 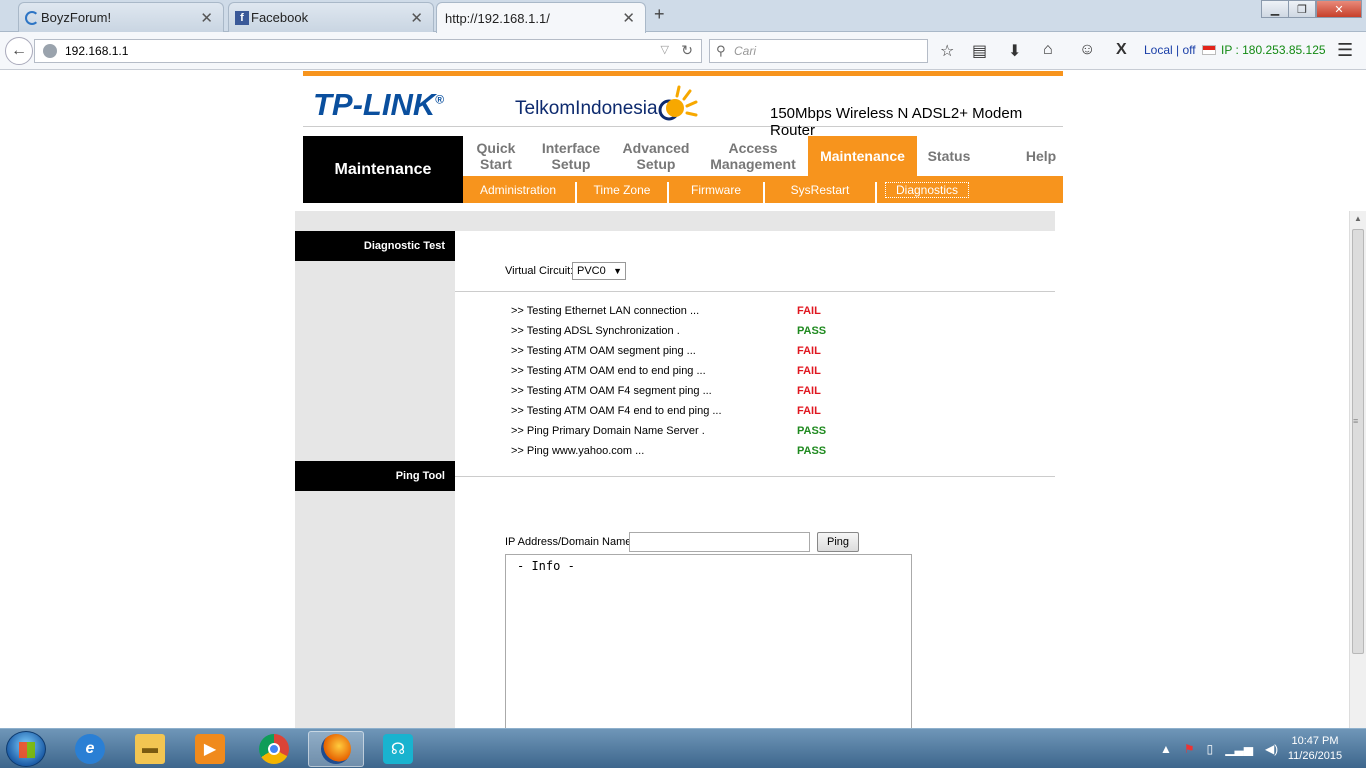 I want to click on system-tray: ▲ ⚑ ▯ ▁▃▅ ◀), so click(x=1219, y=748).